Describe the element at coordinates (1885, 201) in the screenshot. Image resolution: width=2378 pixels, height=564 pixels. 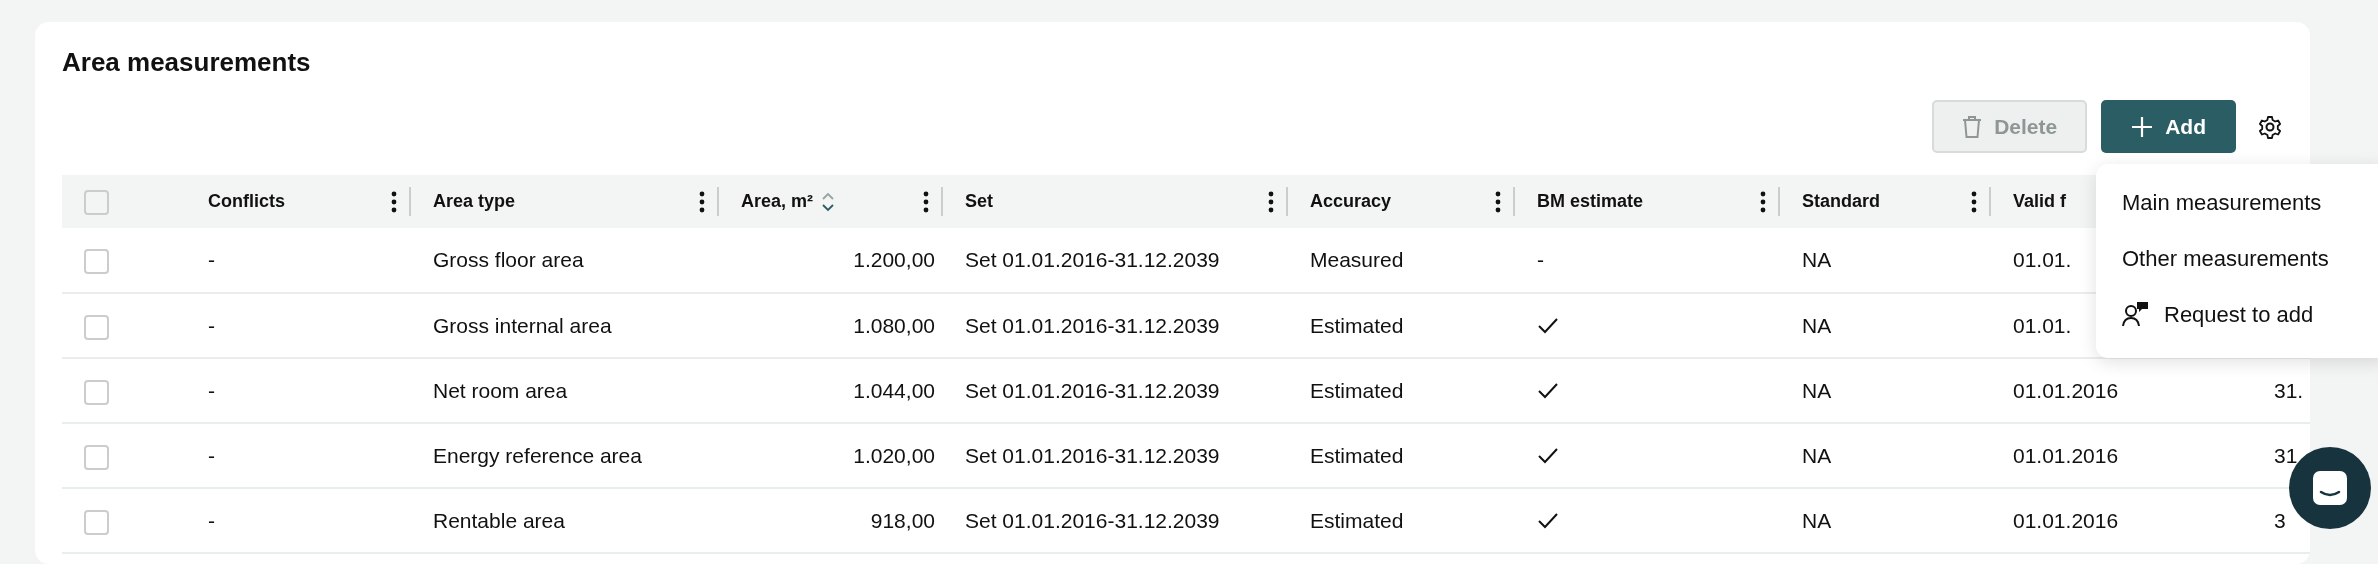
I see `column-header: Standard` at that location.